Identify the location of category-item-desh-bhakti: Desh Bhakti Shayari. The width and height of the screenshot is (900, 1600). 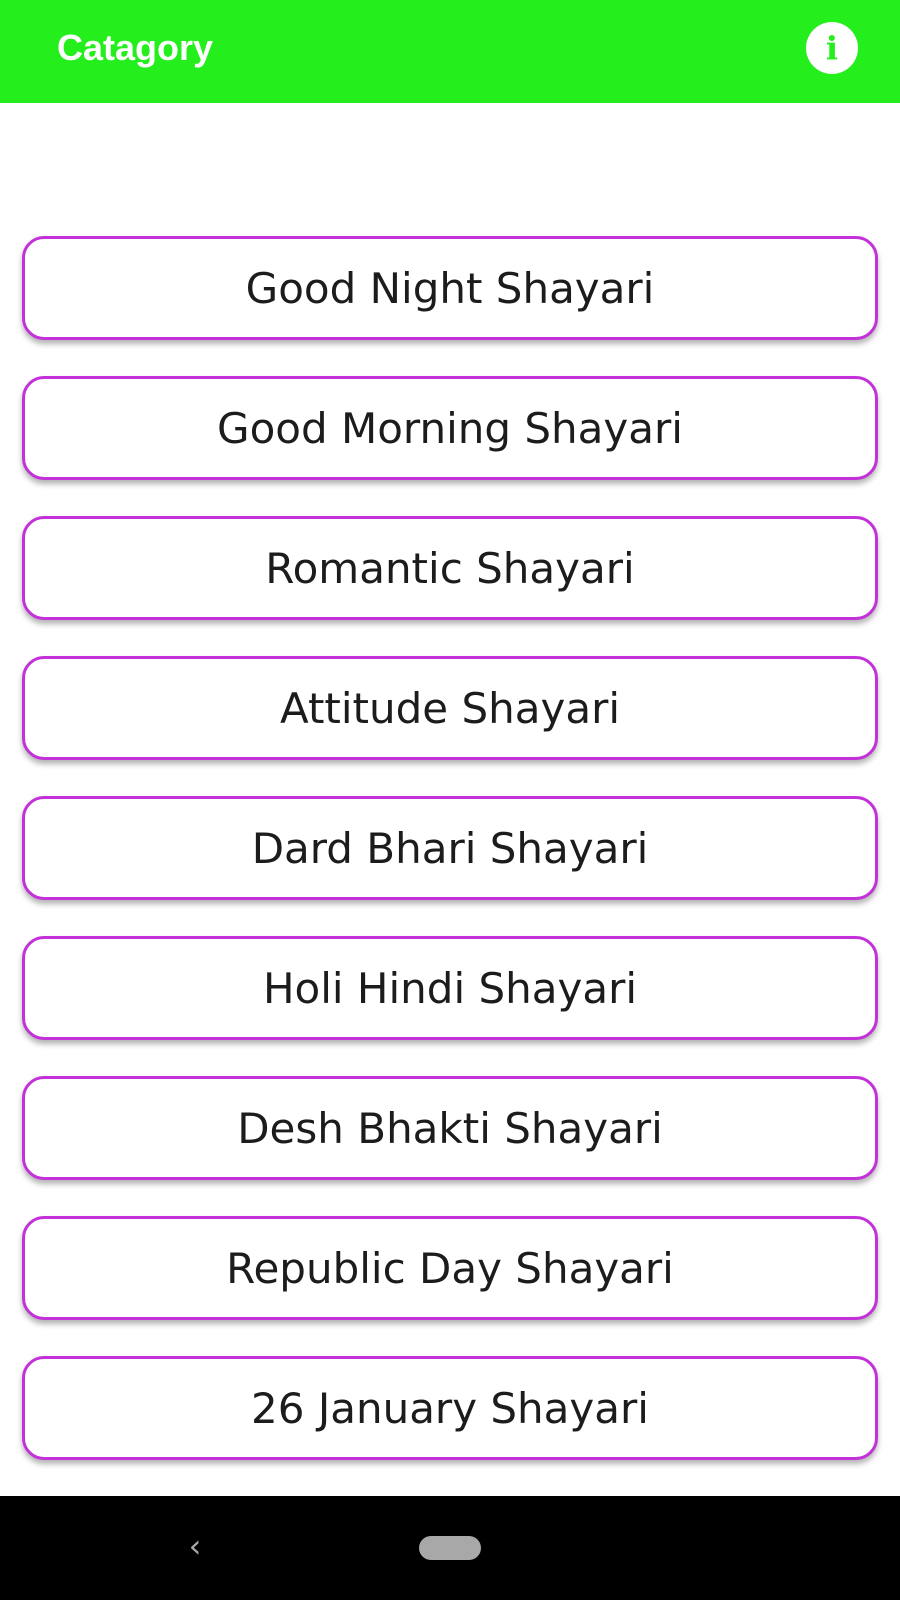
(450, 1128).